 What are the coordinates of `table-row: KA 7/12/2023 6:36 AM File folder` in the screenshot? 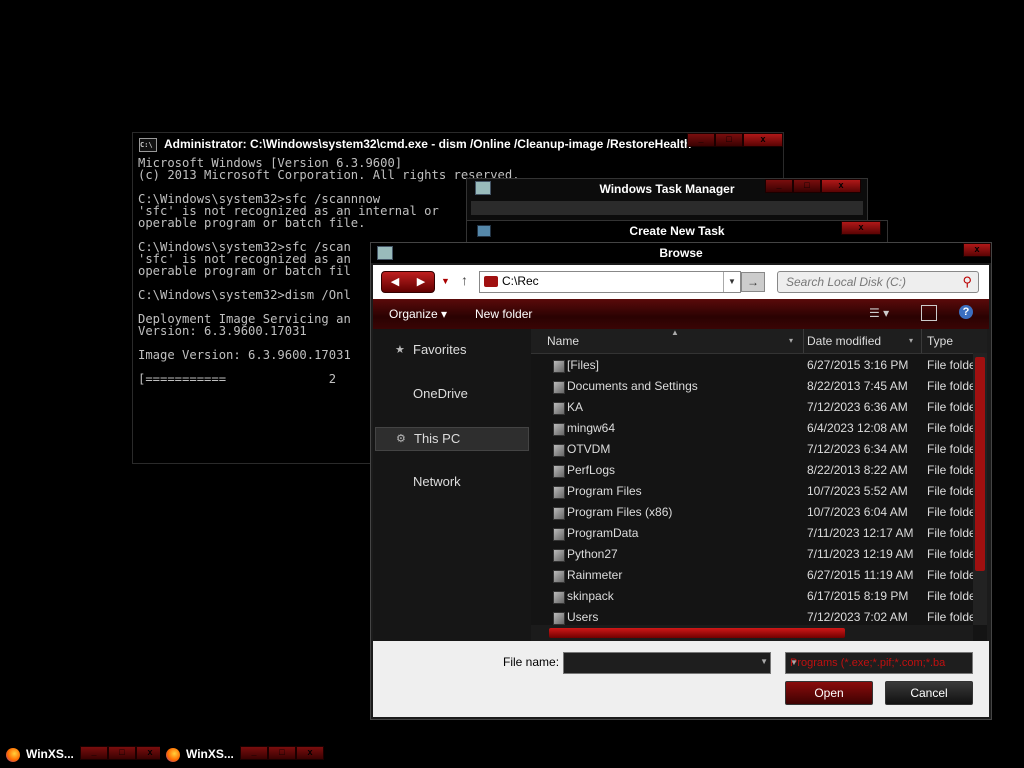 It's located at (752, 407).